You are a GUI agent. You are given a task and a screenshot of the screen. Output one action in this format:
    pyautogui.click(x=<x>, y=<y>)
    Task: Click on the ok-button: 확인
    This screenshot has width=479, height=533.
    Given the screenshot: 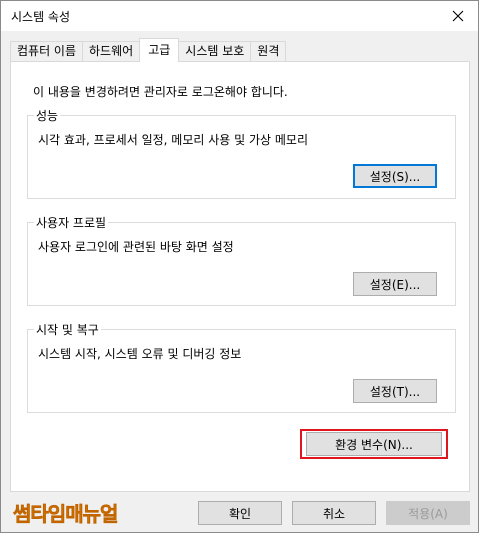 What is the action you would take?
    pyautogui.click(x=240, y=513)
    